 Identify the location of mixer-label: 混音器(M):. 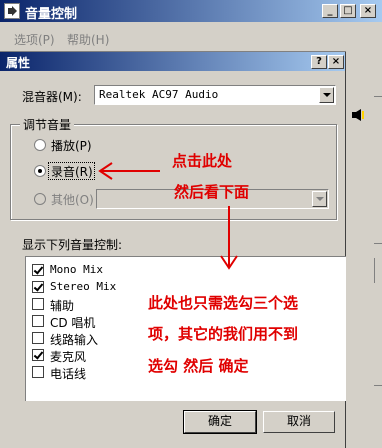
(52, 97).